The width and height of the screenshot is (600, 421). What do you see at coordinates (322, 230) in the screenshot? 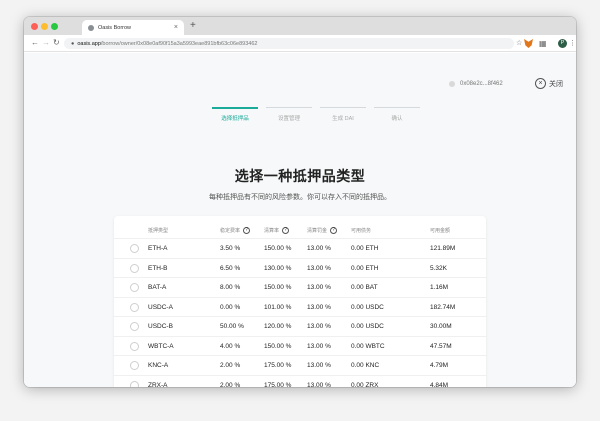
I see `header-liquidation-penalty: 清算罚金?` at bounding box center [322, 230].